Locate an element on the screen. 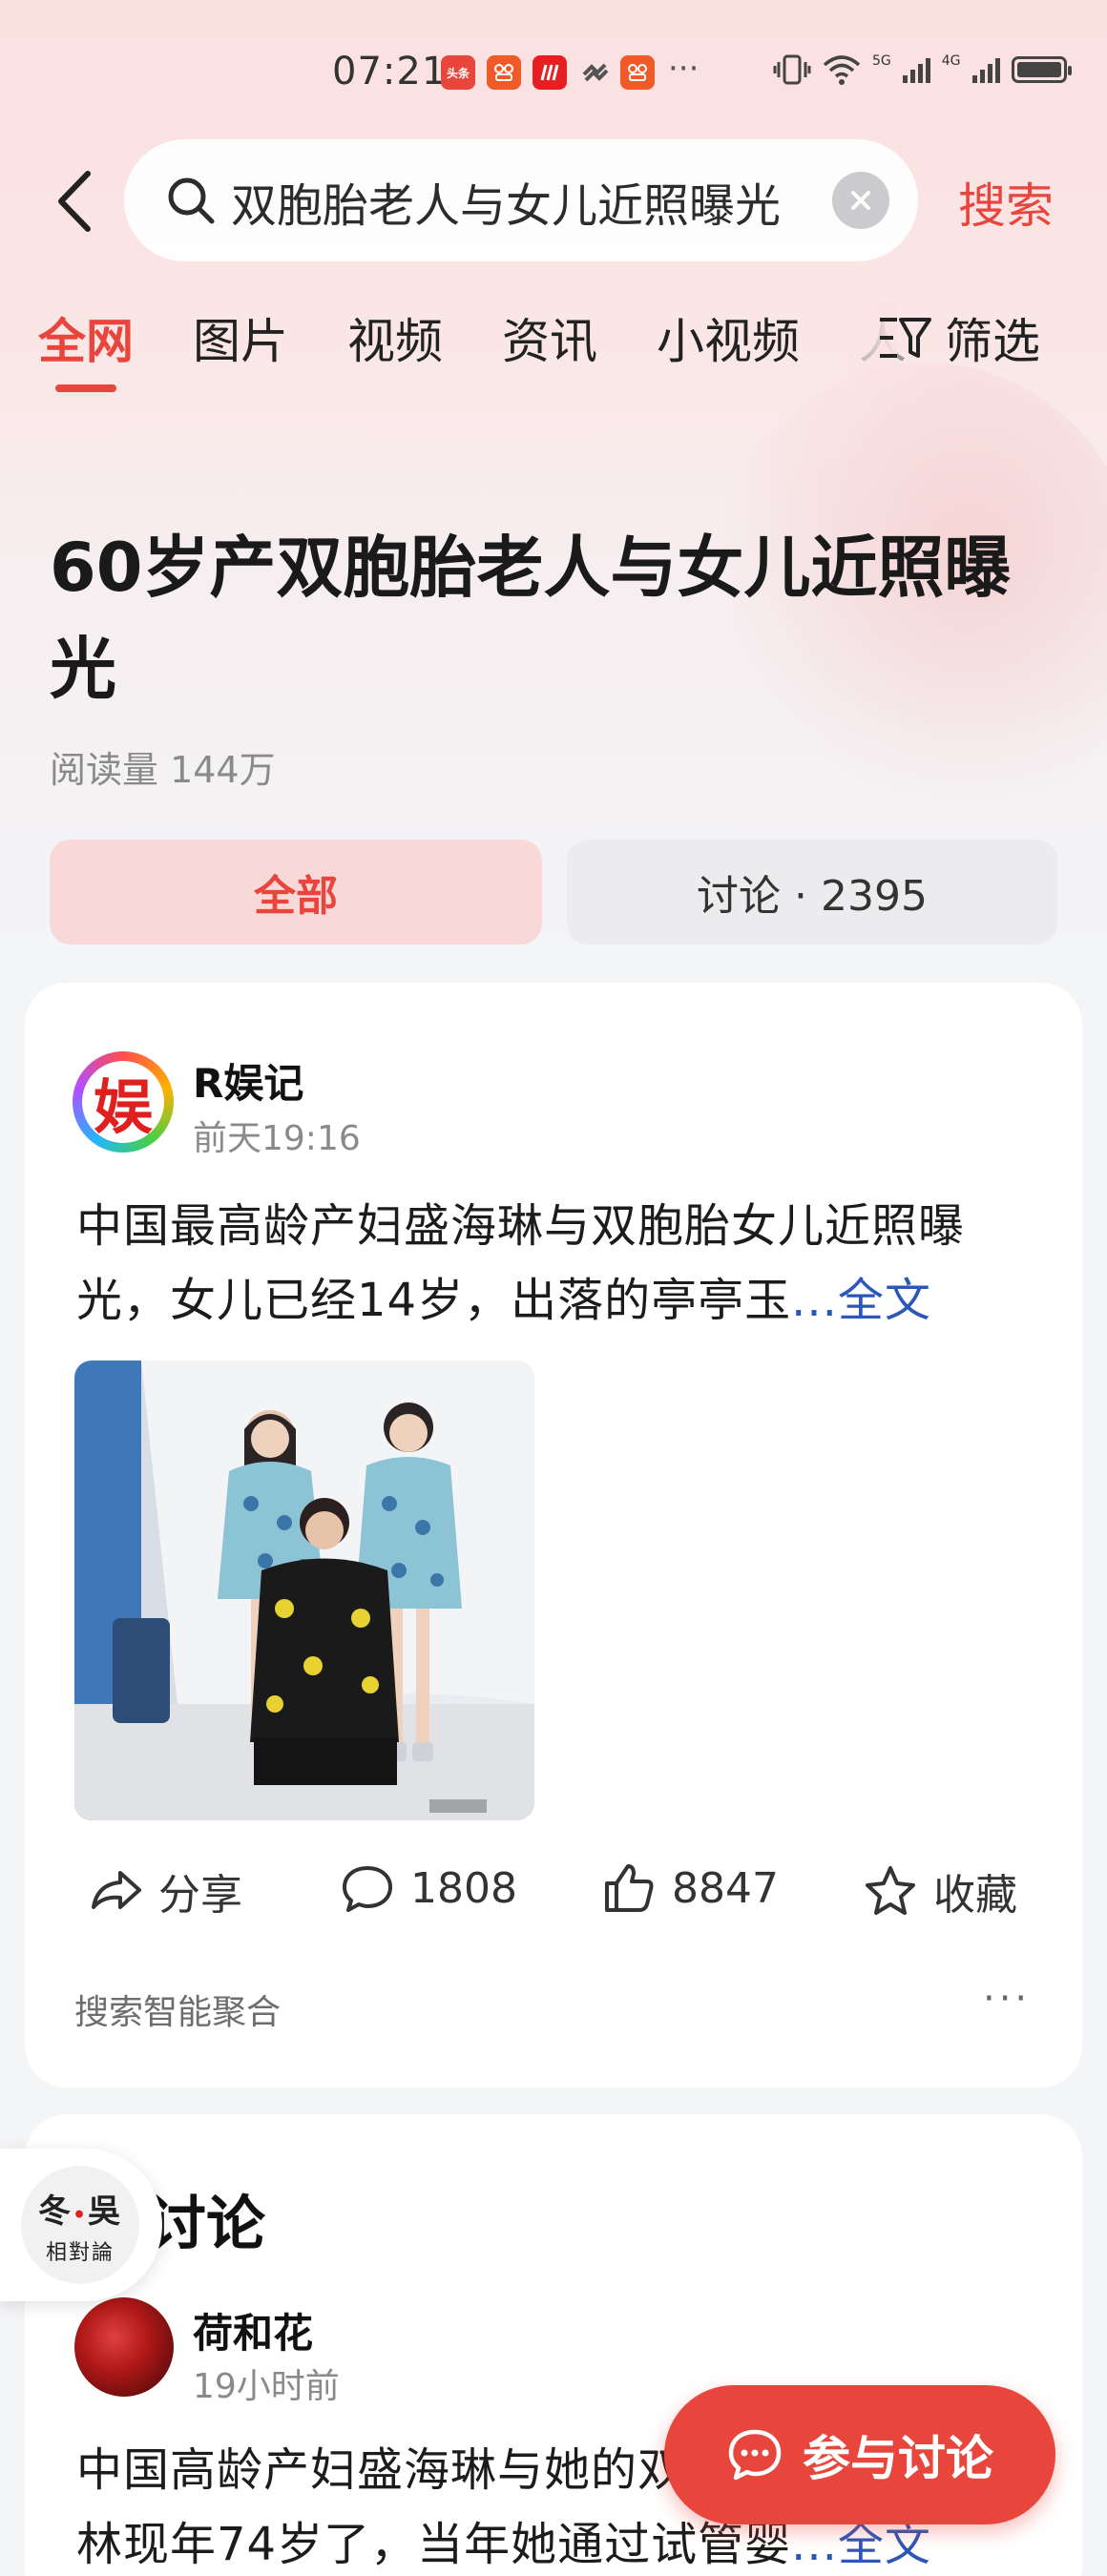 The width and height of the screenshot is (1107, 2576). filter-button: 筛选 is located at coordinates (959, 337).